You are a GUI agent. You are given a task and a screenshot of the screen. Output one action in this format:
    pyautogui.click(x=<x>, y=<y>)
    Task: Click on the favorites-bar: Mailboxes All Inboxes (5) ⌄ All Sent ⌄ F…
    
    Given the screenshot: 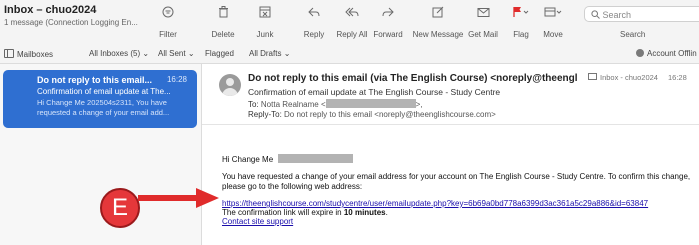 What is the action you would take?
    pyautogui.click(x=349, y=54)
    